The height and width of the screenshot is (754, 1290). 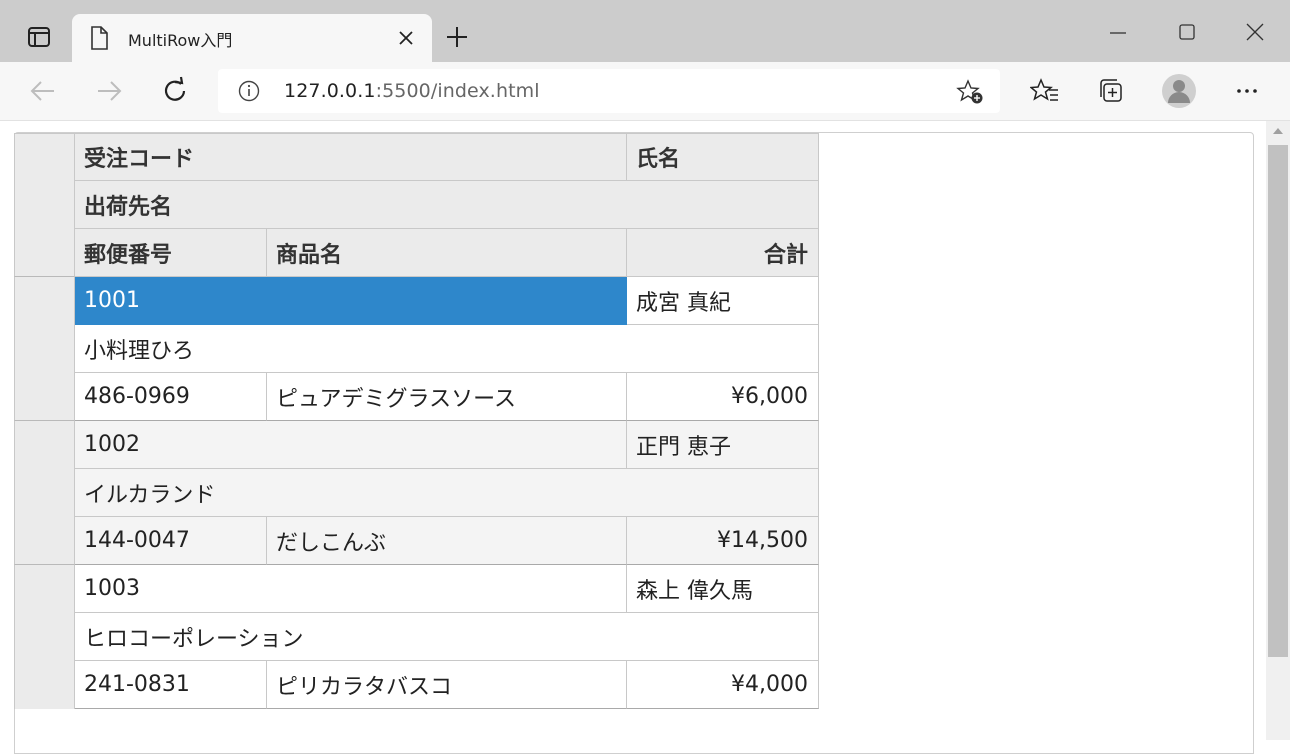 I want to click on tab-strip: MultiRow入門, so click(x=645, y=31).